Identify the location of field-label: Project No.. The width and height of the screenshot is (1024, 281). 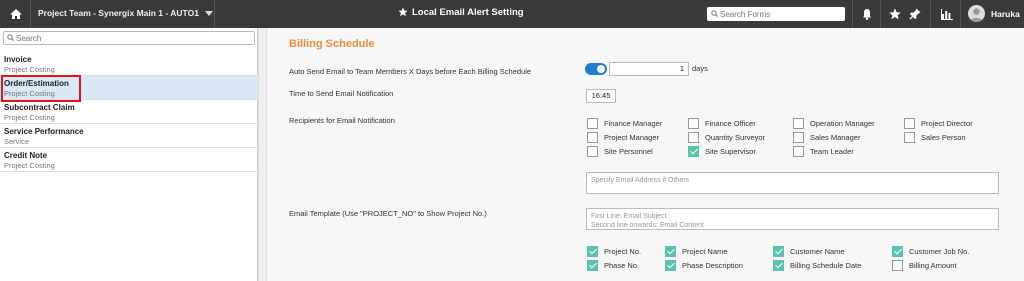
(623, 251).